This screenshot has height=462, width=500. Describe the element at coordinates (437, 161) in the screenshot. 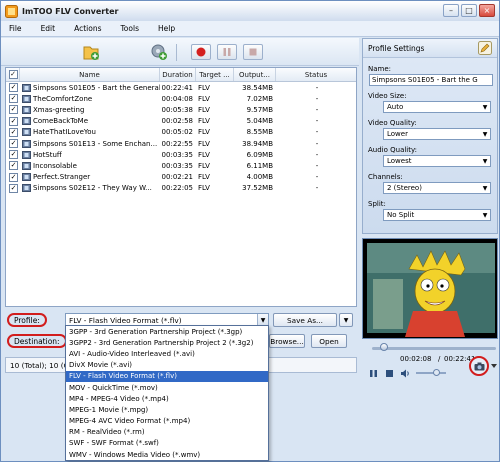

I see `audio-quality-select: Lowest ▼` at that location.